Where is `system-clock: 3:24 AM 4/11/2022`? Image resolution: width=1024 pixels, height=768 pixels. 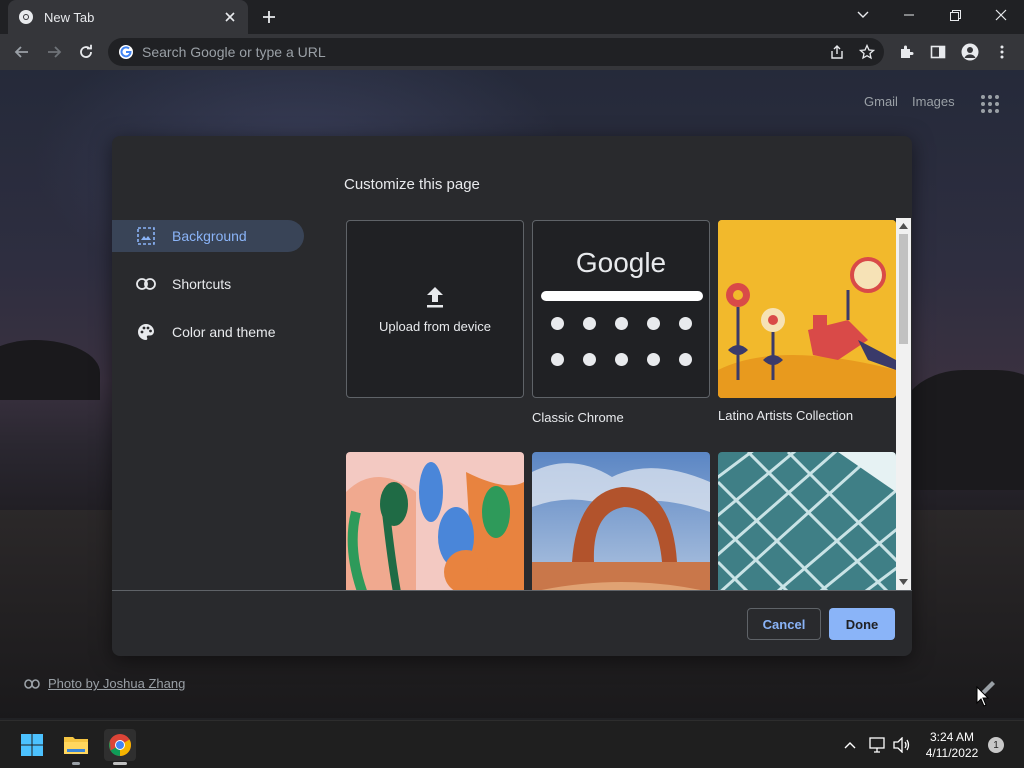
system-clock: 3:24 AM 4/11/2022 is located at coordinates (952, 745).